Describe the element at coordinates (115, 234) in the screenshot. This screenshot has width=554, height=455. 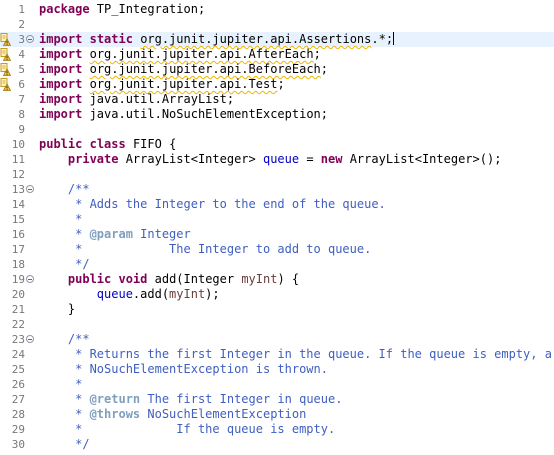
I see `code-text: * @param Integer` at that location.